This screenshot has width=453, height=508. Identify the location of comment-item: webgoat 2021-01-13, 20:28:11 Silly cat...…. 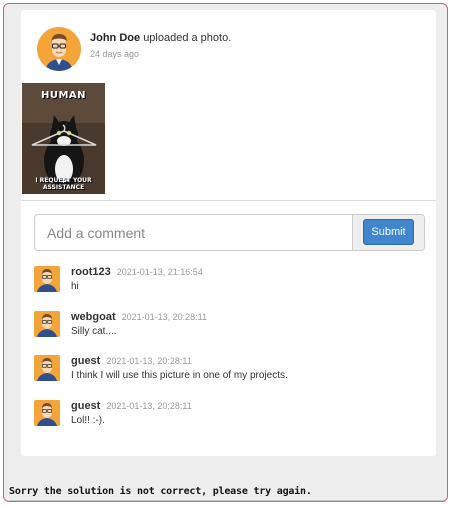
(229, 329).